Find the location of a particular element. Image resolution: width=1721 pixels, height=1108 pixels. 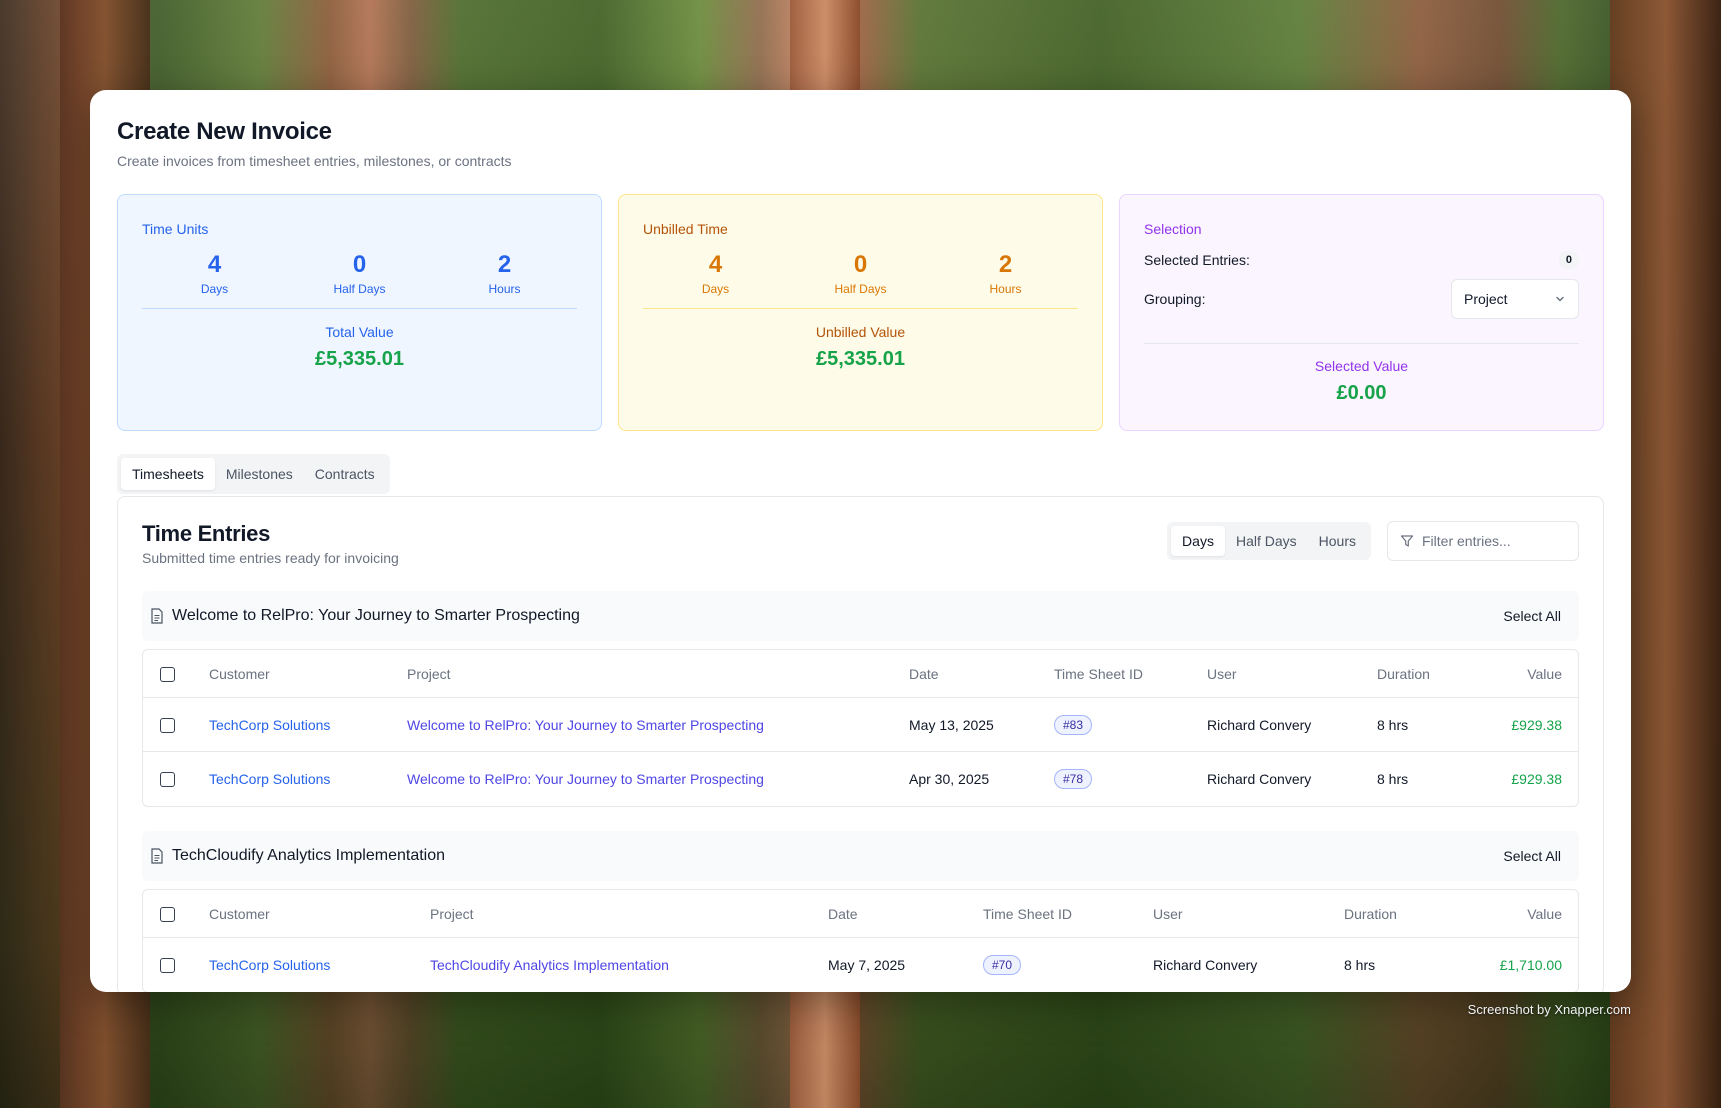

entry-date: May 13, 2025 is located at coordinates (981, 725).